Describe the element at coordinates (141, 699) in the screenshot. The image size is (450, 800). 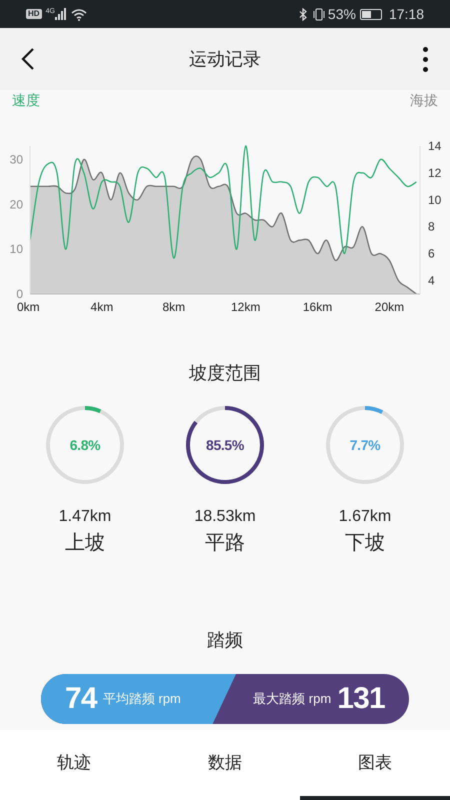
I see `average-cadence-label: 平均踏频 rpm` at that location.